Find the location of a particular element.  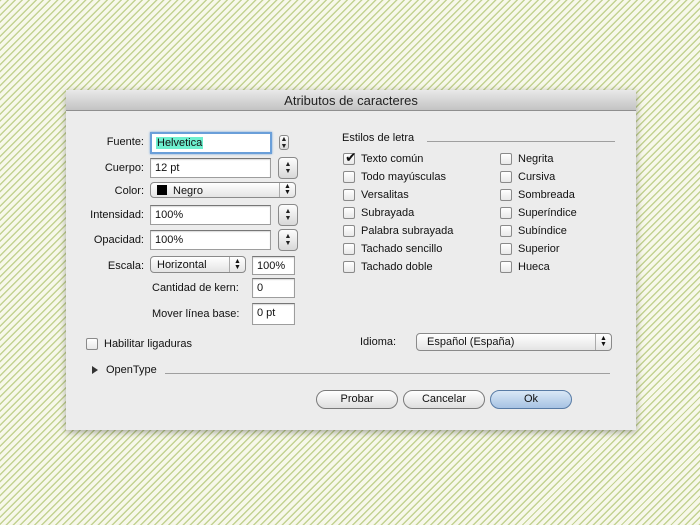

opacity-stepper: ▲ ▼ is located at coordinates (288, 240).